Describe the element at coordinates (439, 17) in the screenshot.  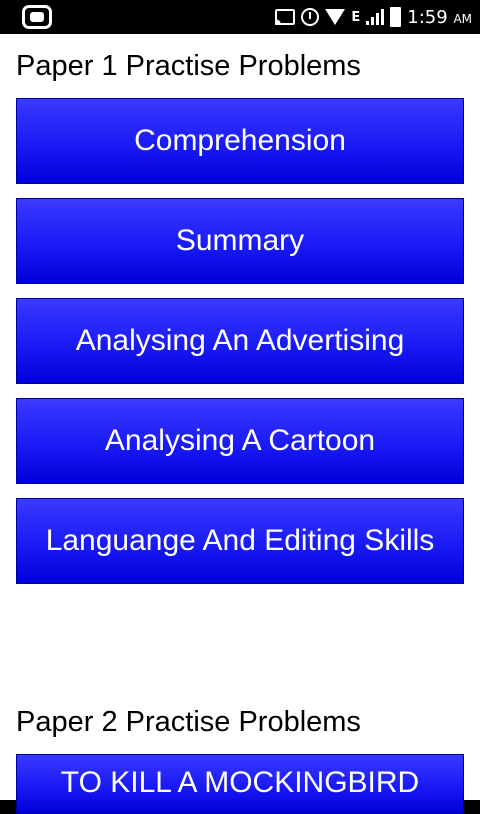
I see `clock: 1:59 AM` at that location.